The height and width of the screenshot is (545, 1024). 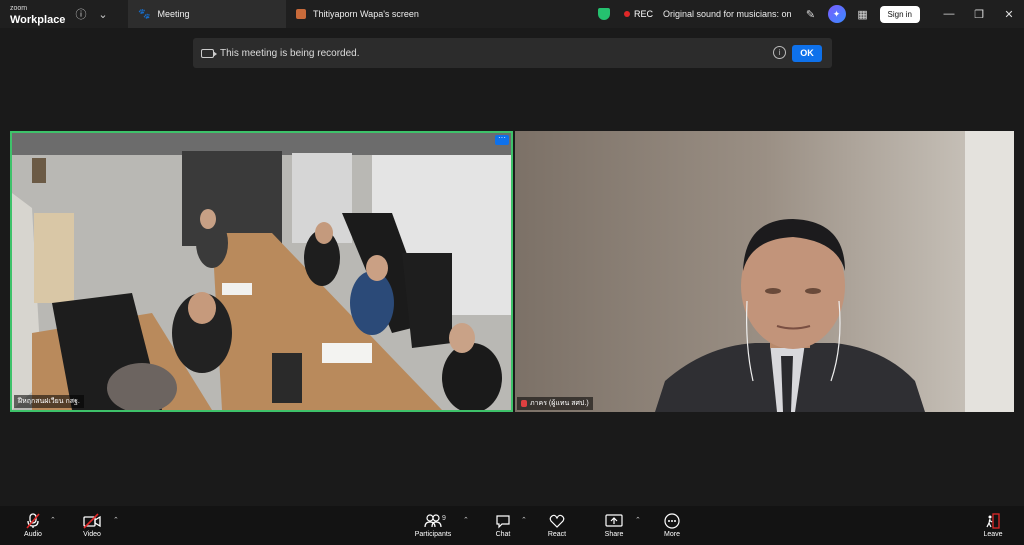 What do you see at coordinates (524, 520) in the screenshot?
I see `chat-options-caret: ⌃` at bounding box center [524, 520].